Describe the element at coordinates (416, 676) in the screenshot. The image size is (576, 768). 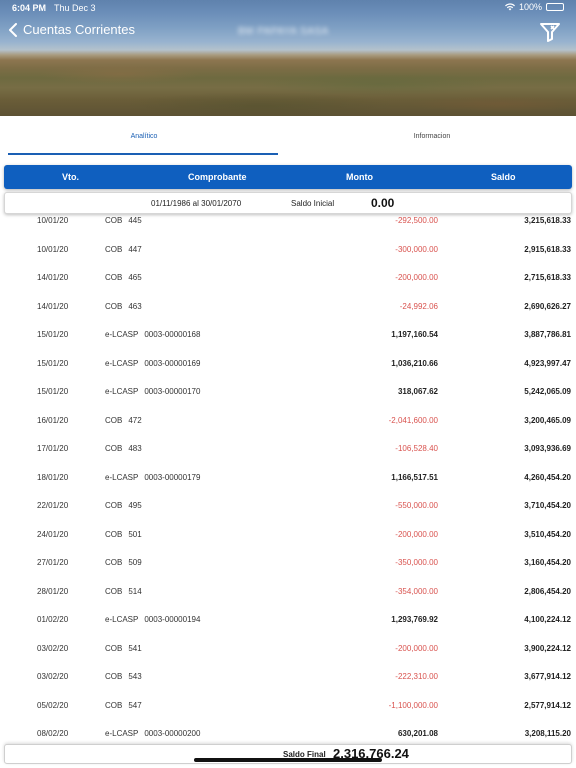
I see `row-amount: -222,310.00` at that location.